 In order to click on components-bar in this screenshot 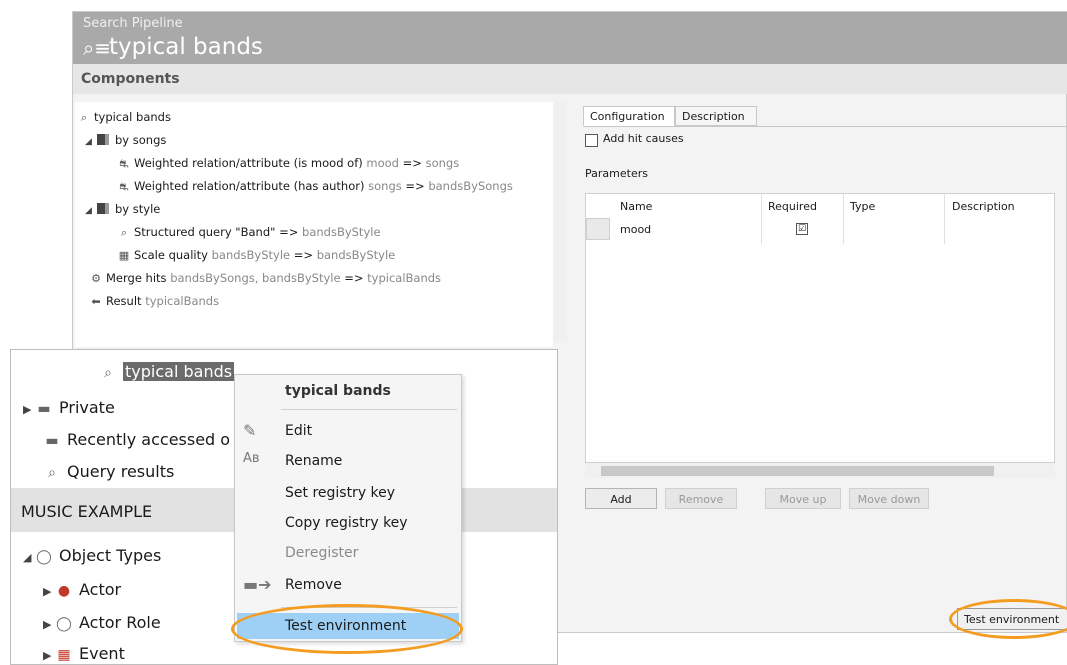, I will do `click(570, 79)`.